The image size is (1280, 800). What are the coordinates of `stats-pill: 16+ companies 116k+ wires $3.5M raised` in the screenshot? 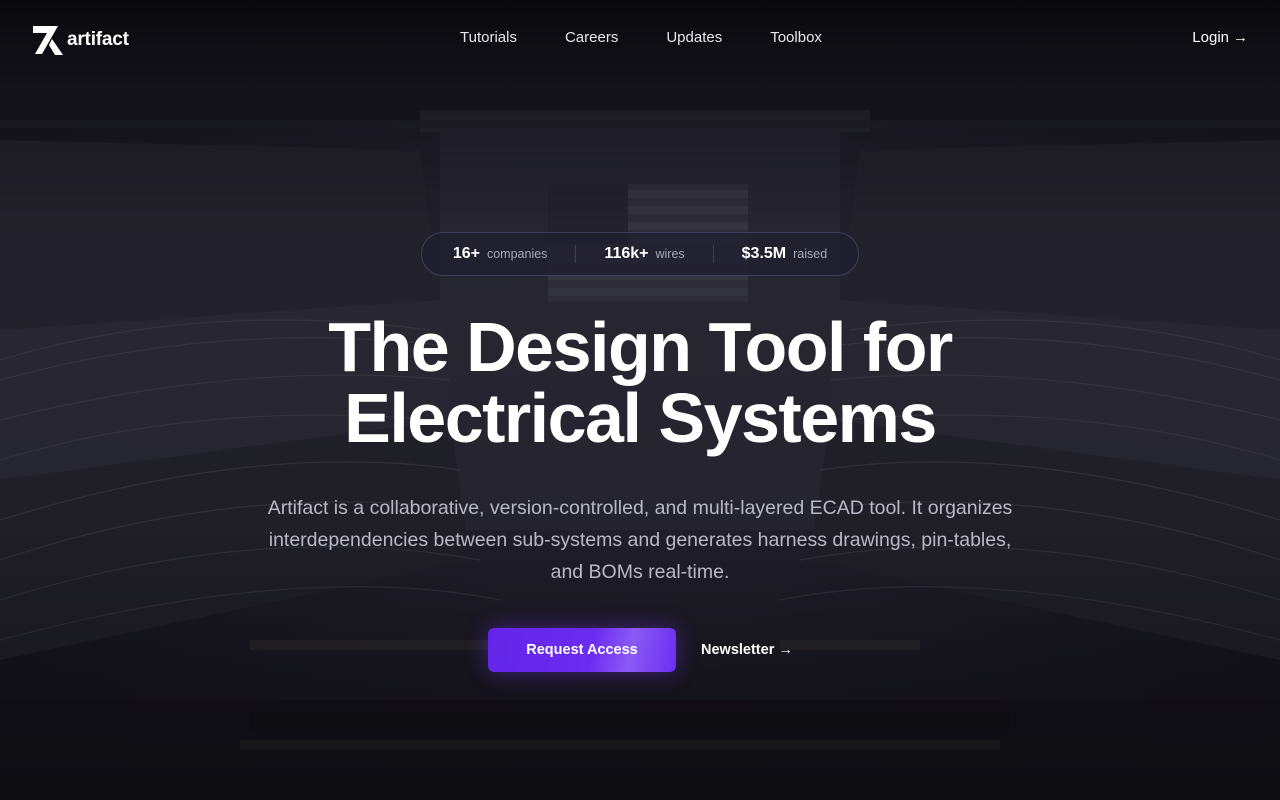 It's located at (640, 254).